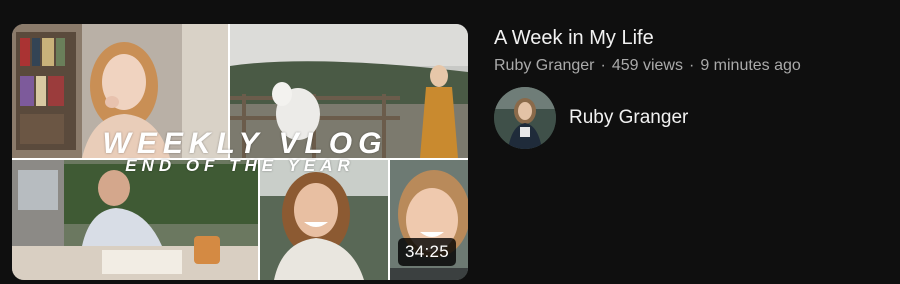 The width and height of the screenshot is (900, 284). I want to click on channel-row: Ruby Granger, so click(694, 118).